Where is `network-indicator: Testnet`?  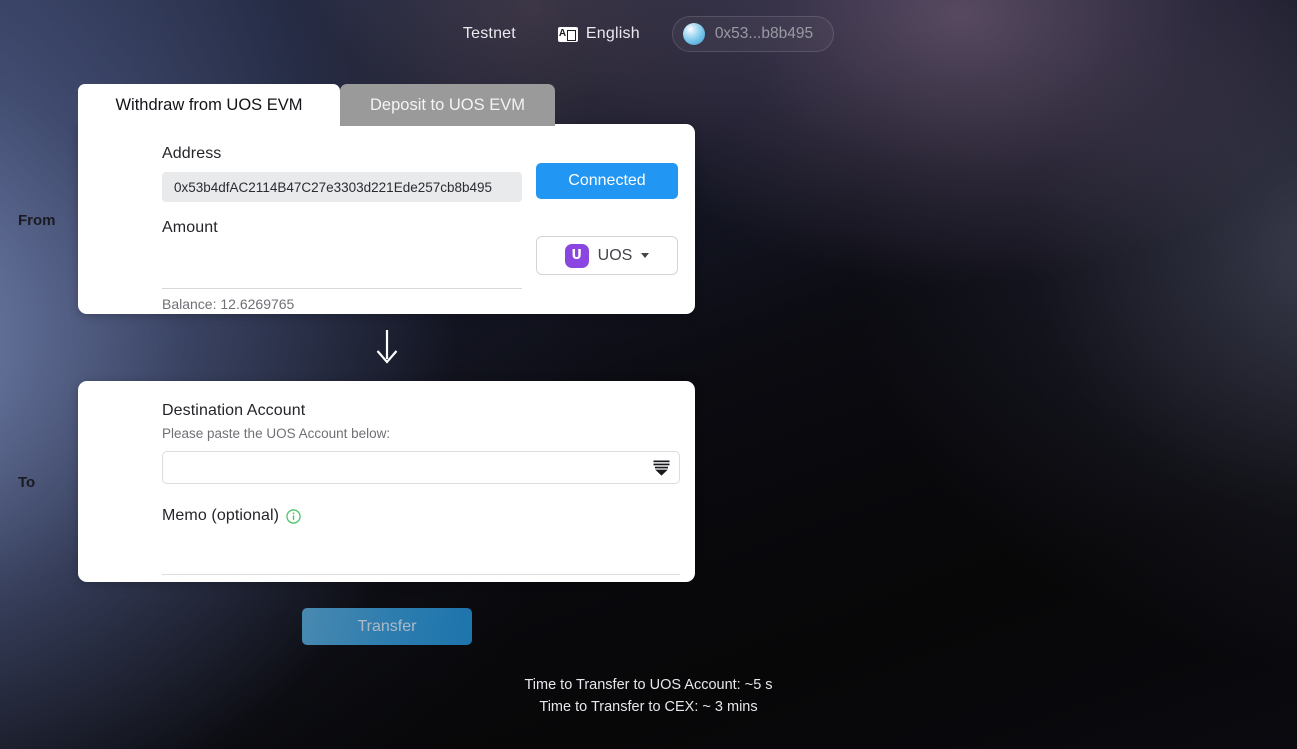 network-indicator: Testnet is located at coordinates (489, 34).